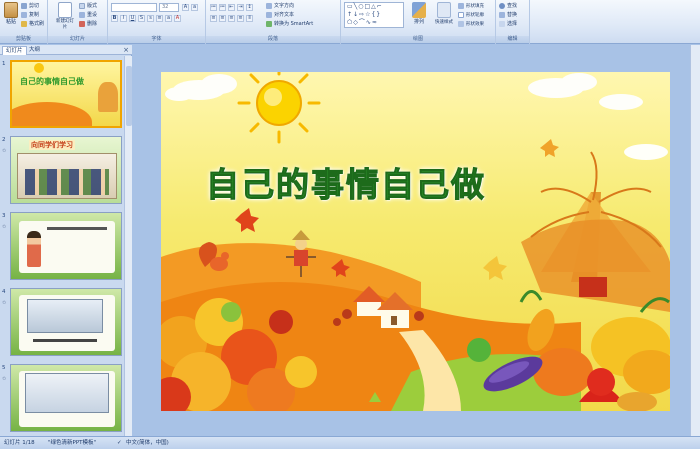 The image size is (700, 449). Describe the element at coordinates (147, 443) in the screenshot. I see `language-indicator: 中文(简体，中国)` at that location.